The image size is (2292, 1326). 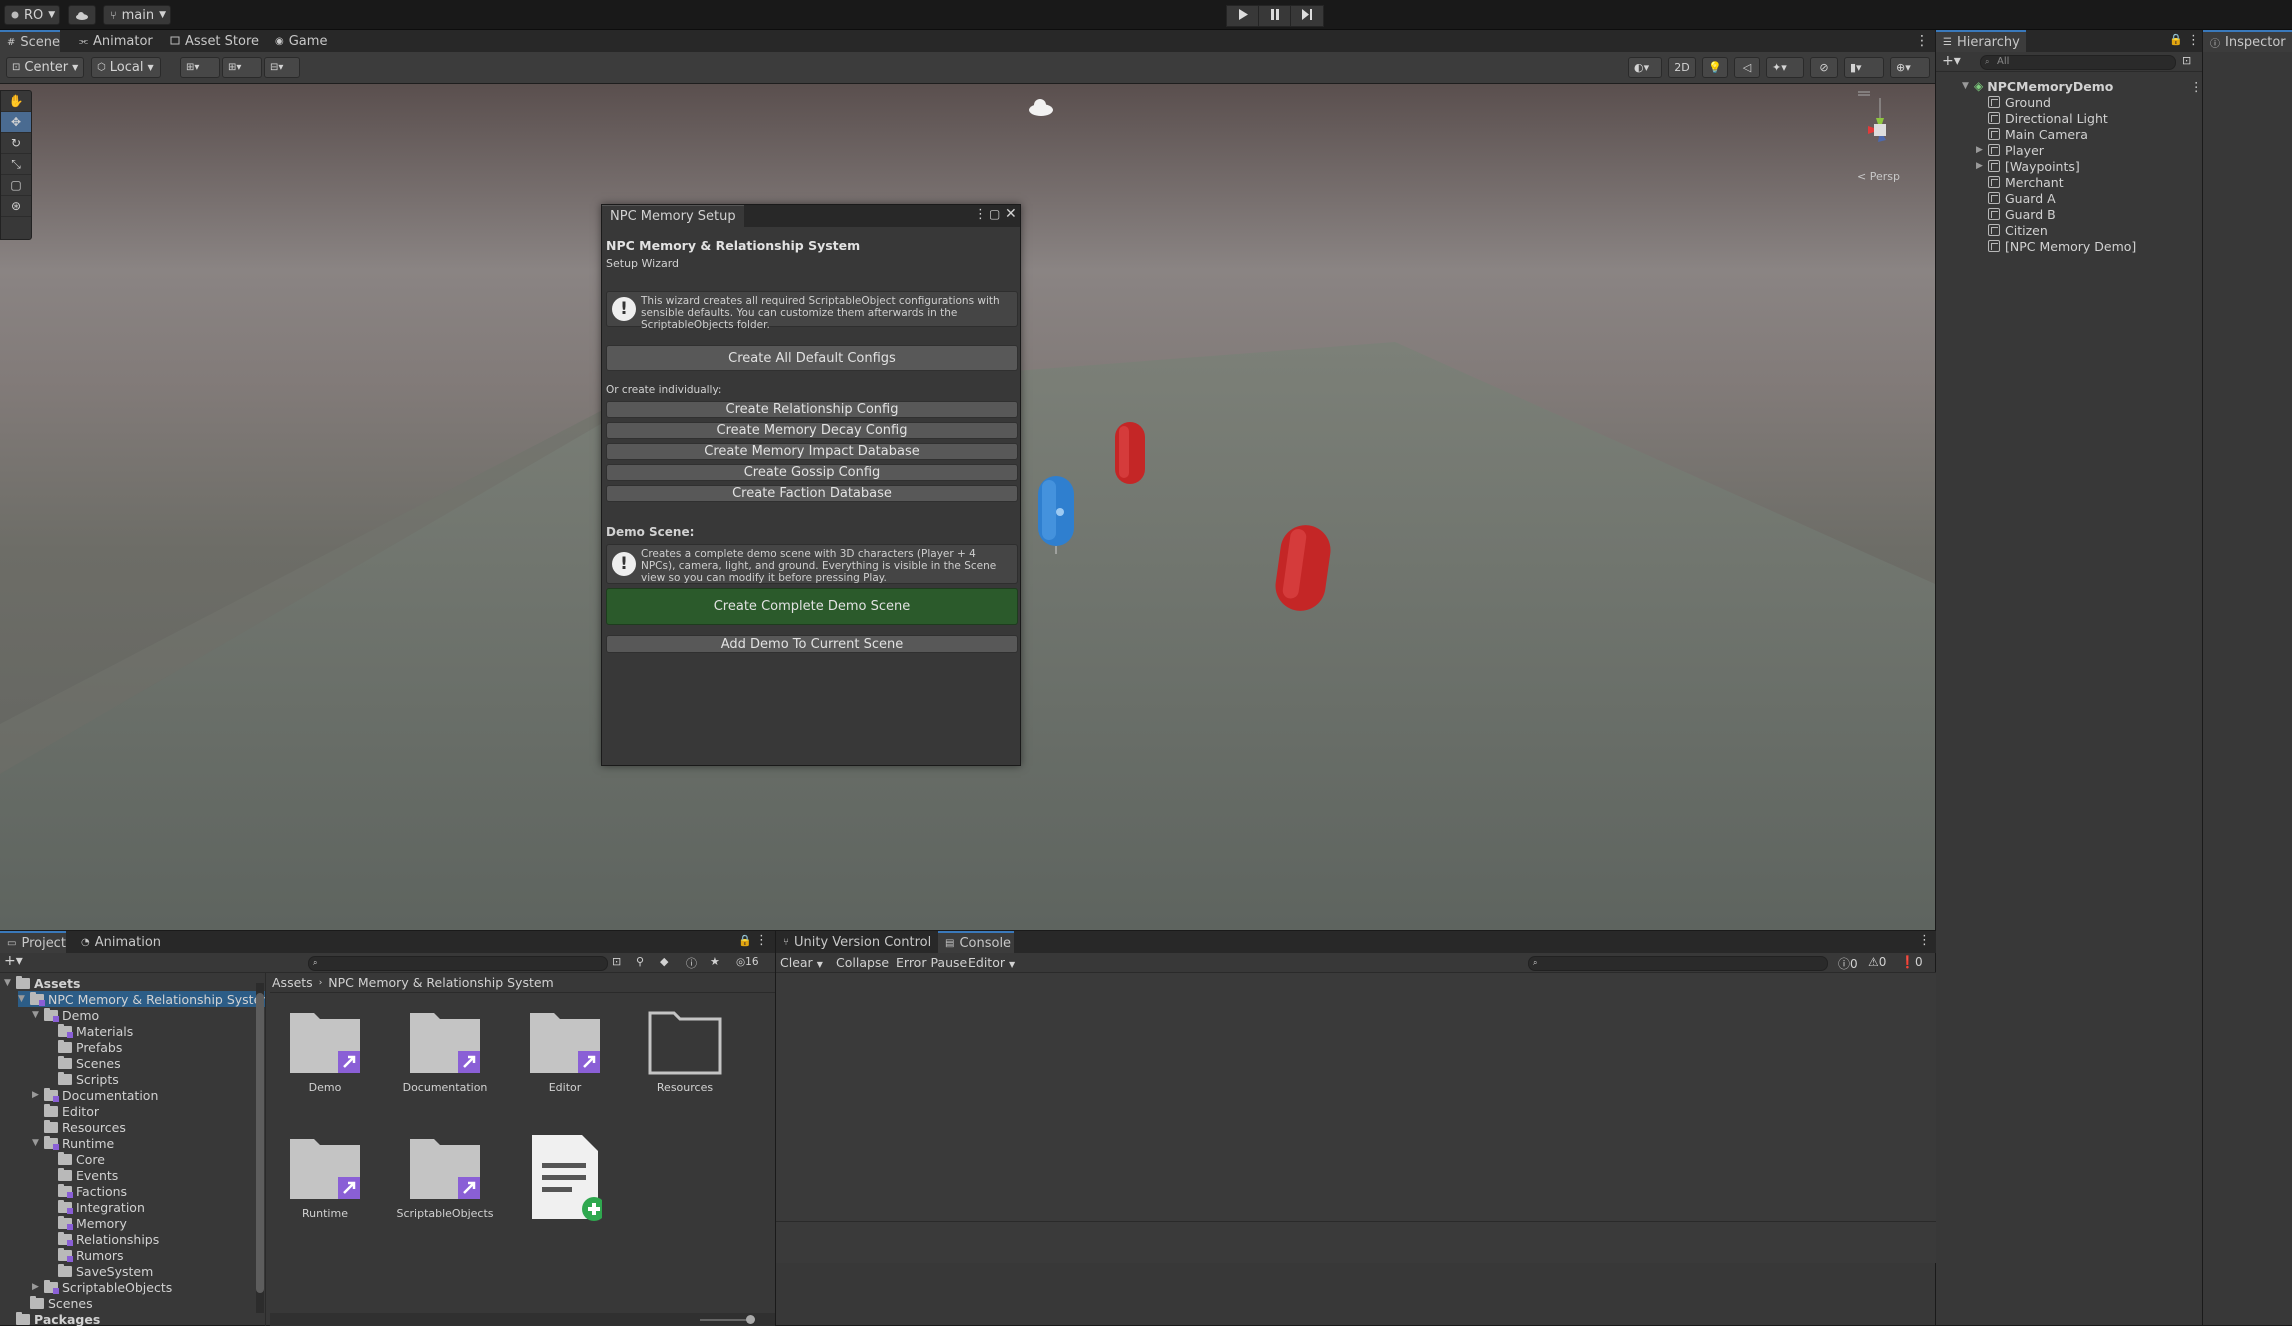 I want to click on warning-icon: ⓘ, so click(x=691, y=963).